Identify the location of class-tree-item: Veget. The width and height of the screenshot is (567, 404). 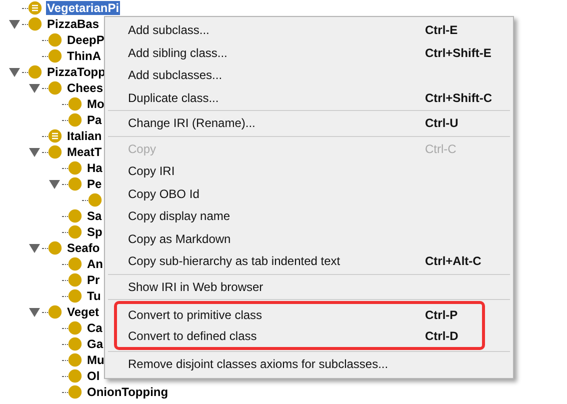
(83, 312).